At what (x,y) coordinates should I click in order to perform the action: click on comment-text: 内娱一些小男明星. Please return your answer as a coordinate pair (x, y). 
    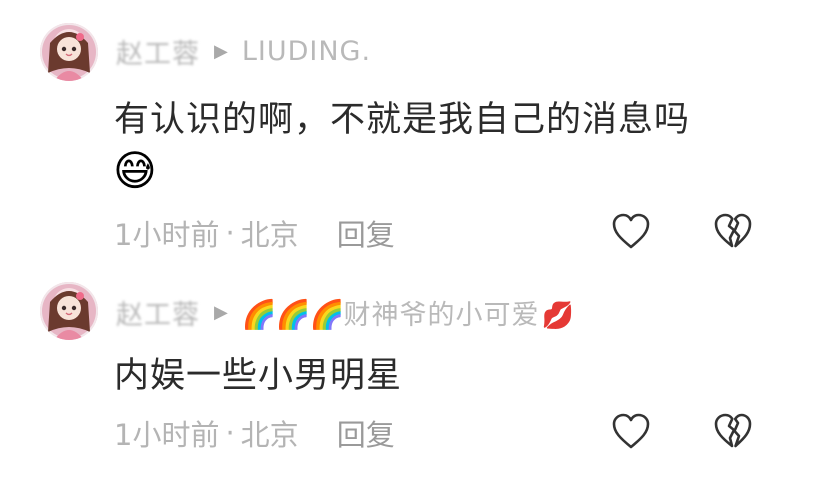
    Looking at the image, I should click on (258, 376).